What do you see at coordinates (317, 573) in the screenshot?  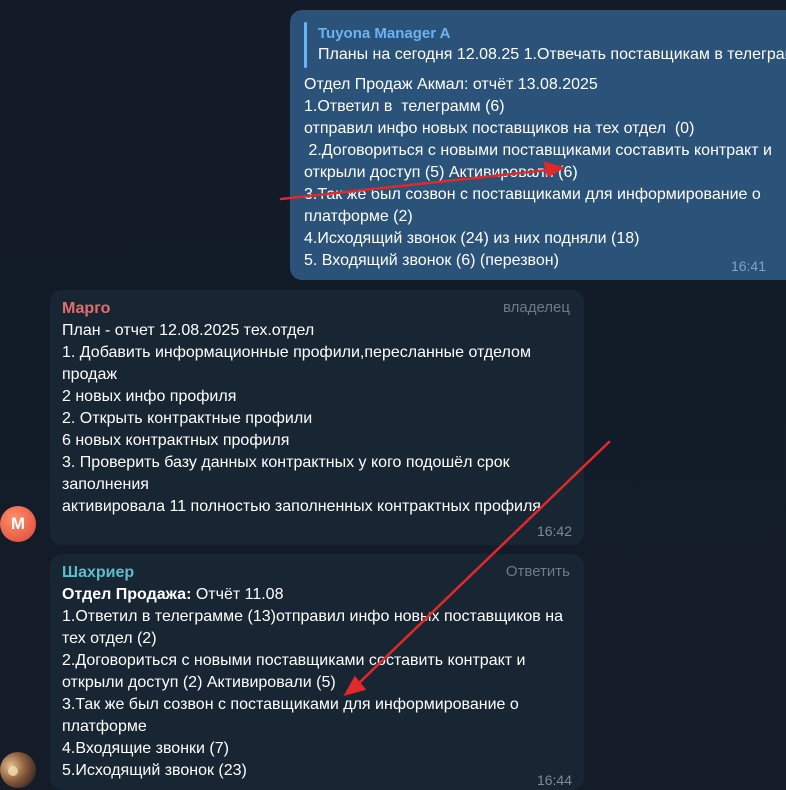 I see `message-header: Шахриер Ответить` at bounding box center [317, 573].